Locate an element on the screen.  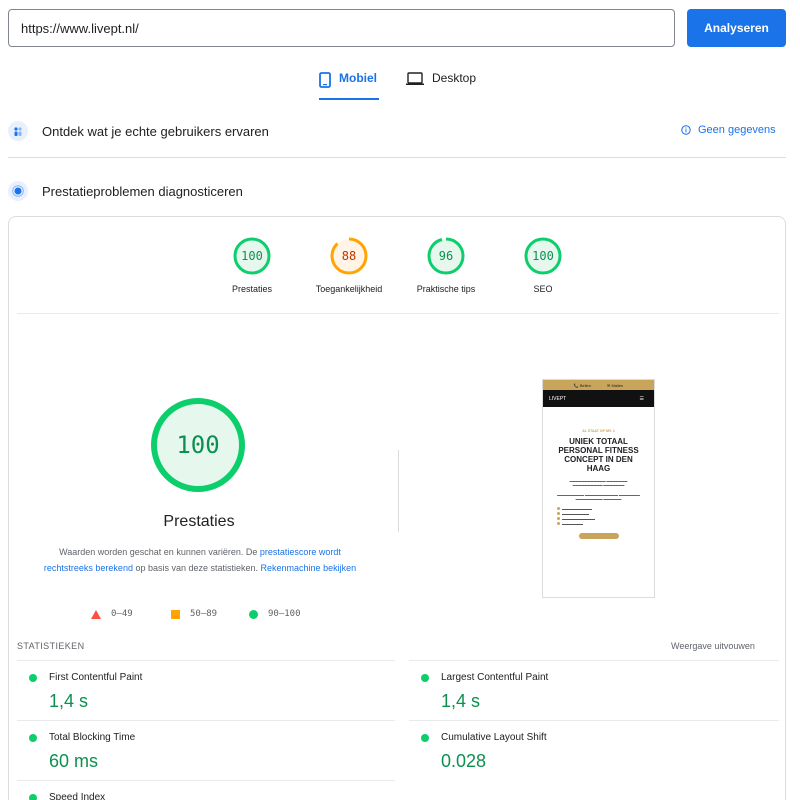
tab-desktop-label: Desktop is located at coordinates (454, 78).